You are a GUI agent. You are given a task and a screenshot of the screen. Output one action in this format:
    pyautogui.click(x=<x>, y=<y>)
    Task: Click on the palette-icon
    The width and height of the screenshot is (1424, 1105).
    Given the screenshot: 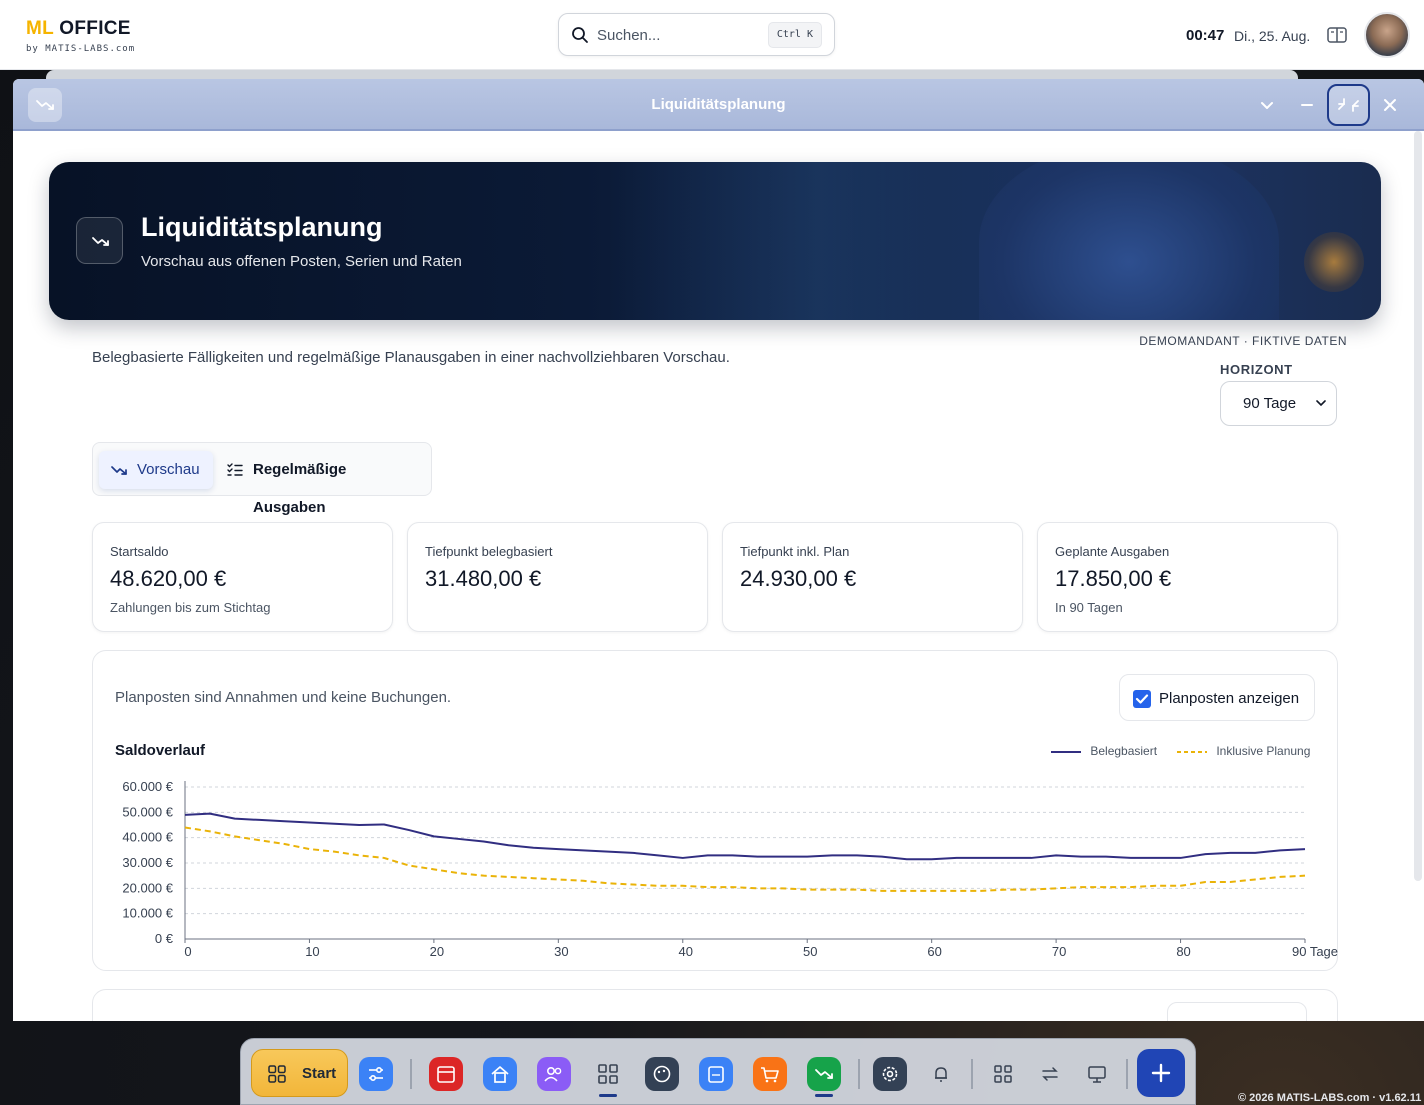 What is the action you would take?
    pyautogui.click(x=662, y=1074)
    